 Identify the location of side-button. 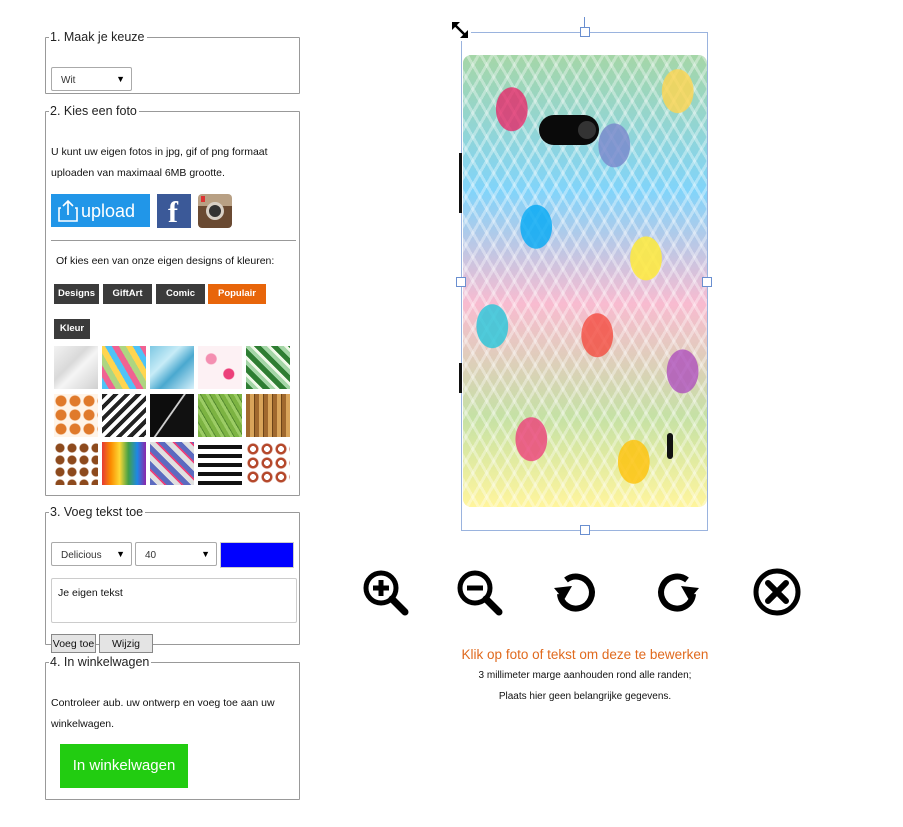
(670, 446).